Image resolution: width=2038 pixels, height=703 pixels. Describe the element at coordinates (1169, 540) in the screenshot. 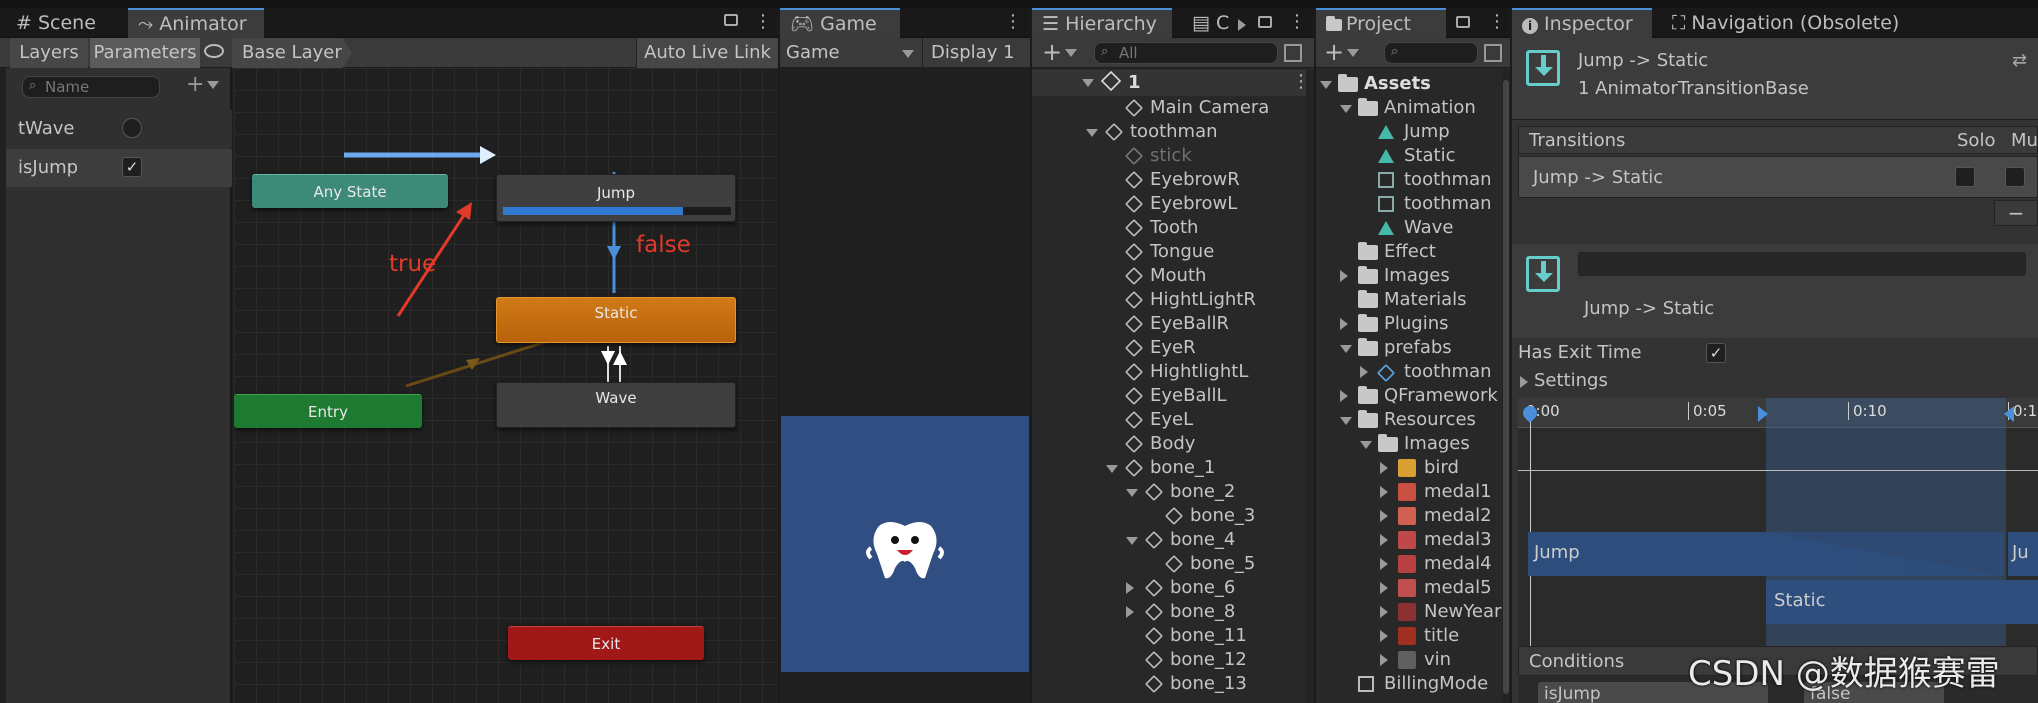

I see `hierarchy-item: bone_4` at that location.